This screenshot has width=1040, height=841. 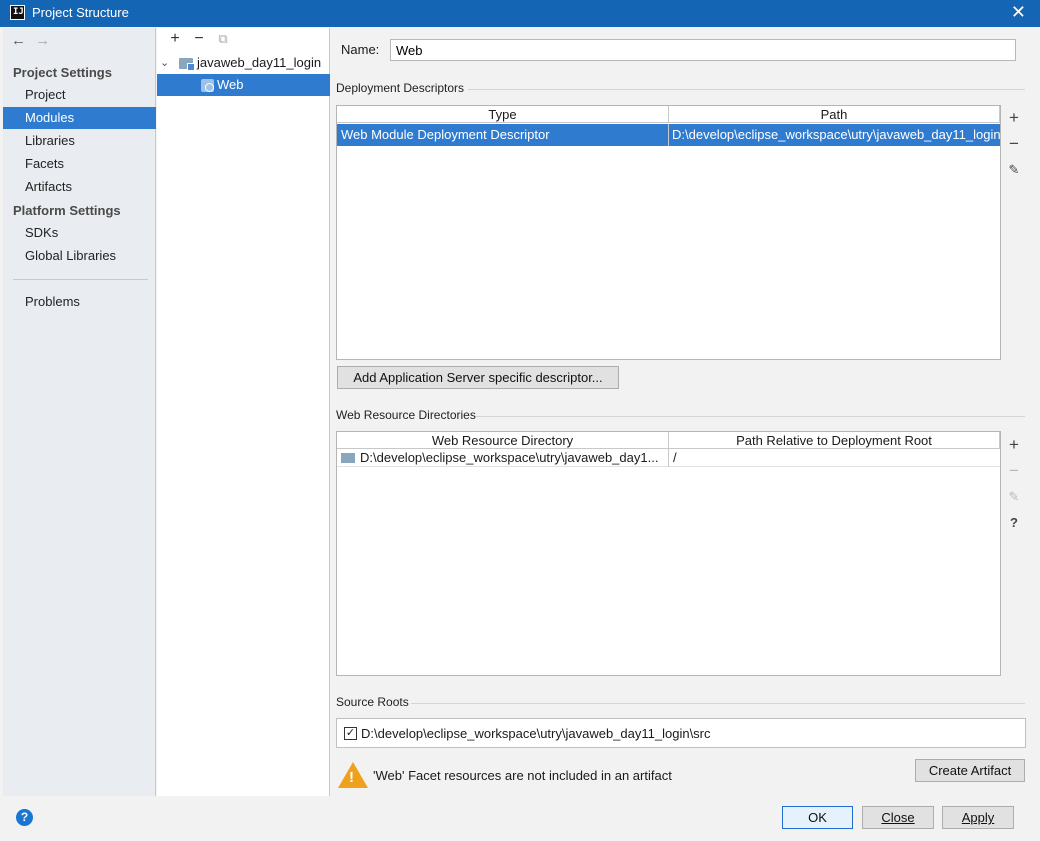 What do you see at coordinates (259, 62) in the screenshot?
I see `tree-node-label: javaweb_day11_login` at bounding box center [259, 62].